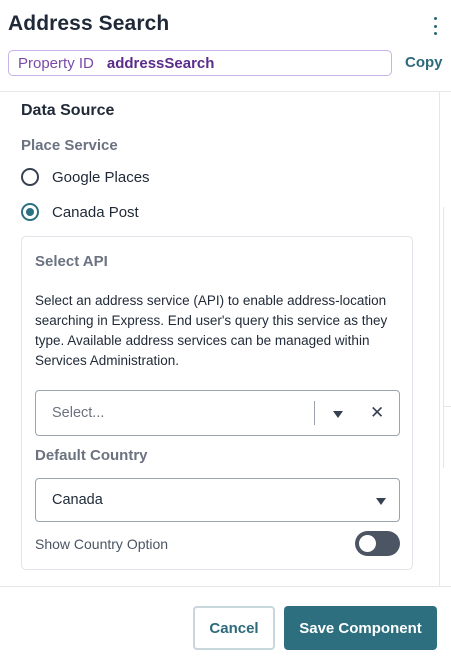  I want to click on adjacent-panel-border, so click(447, 437).